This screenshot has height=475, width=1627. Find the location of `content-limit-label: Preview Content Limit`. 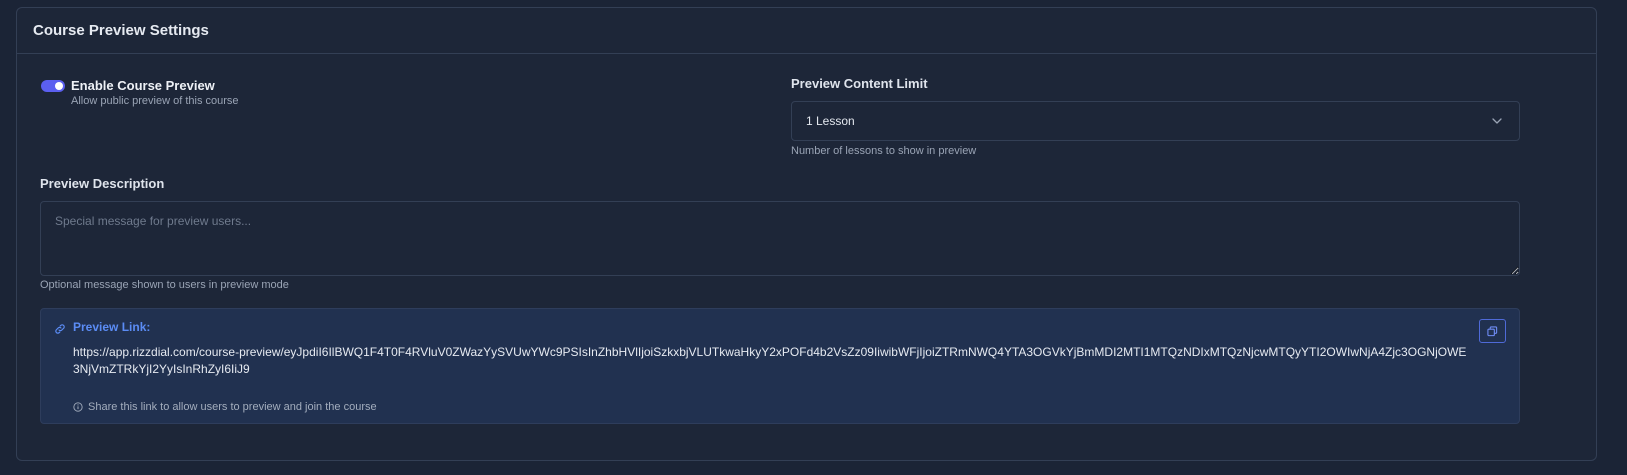

content-limit-label: Preview Content Limit is located at coordinates (859, 83).